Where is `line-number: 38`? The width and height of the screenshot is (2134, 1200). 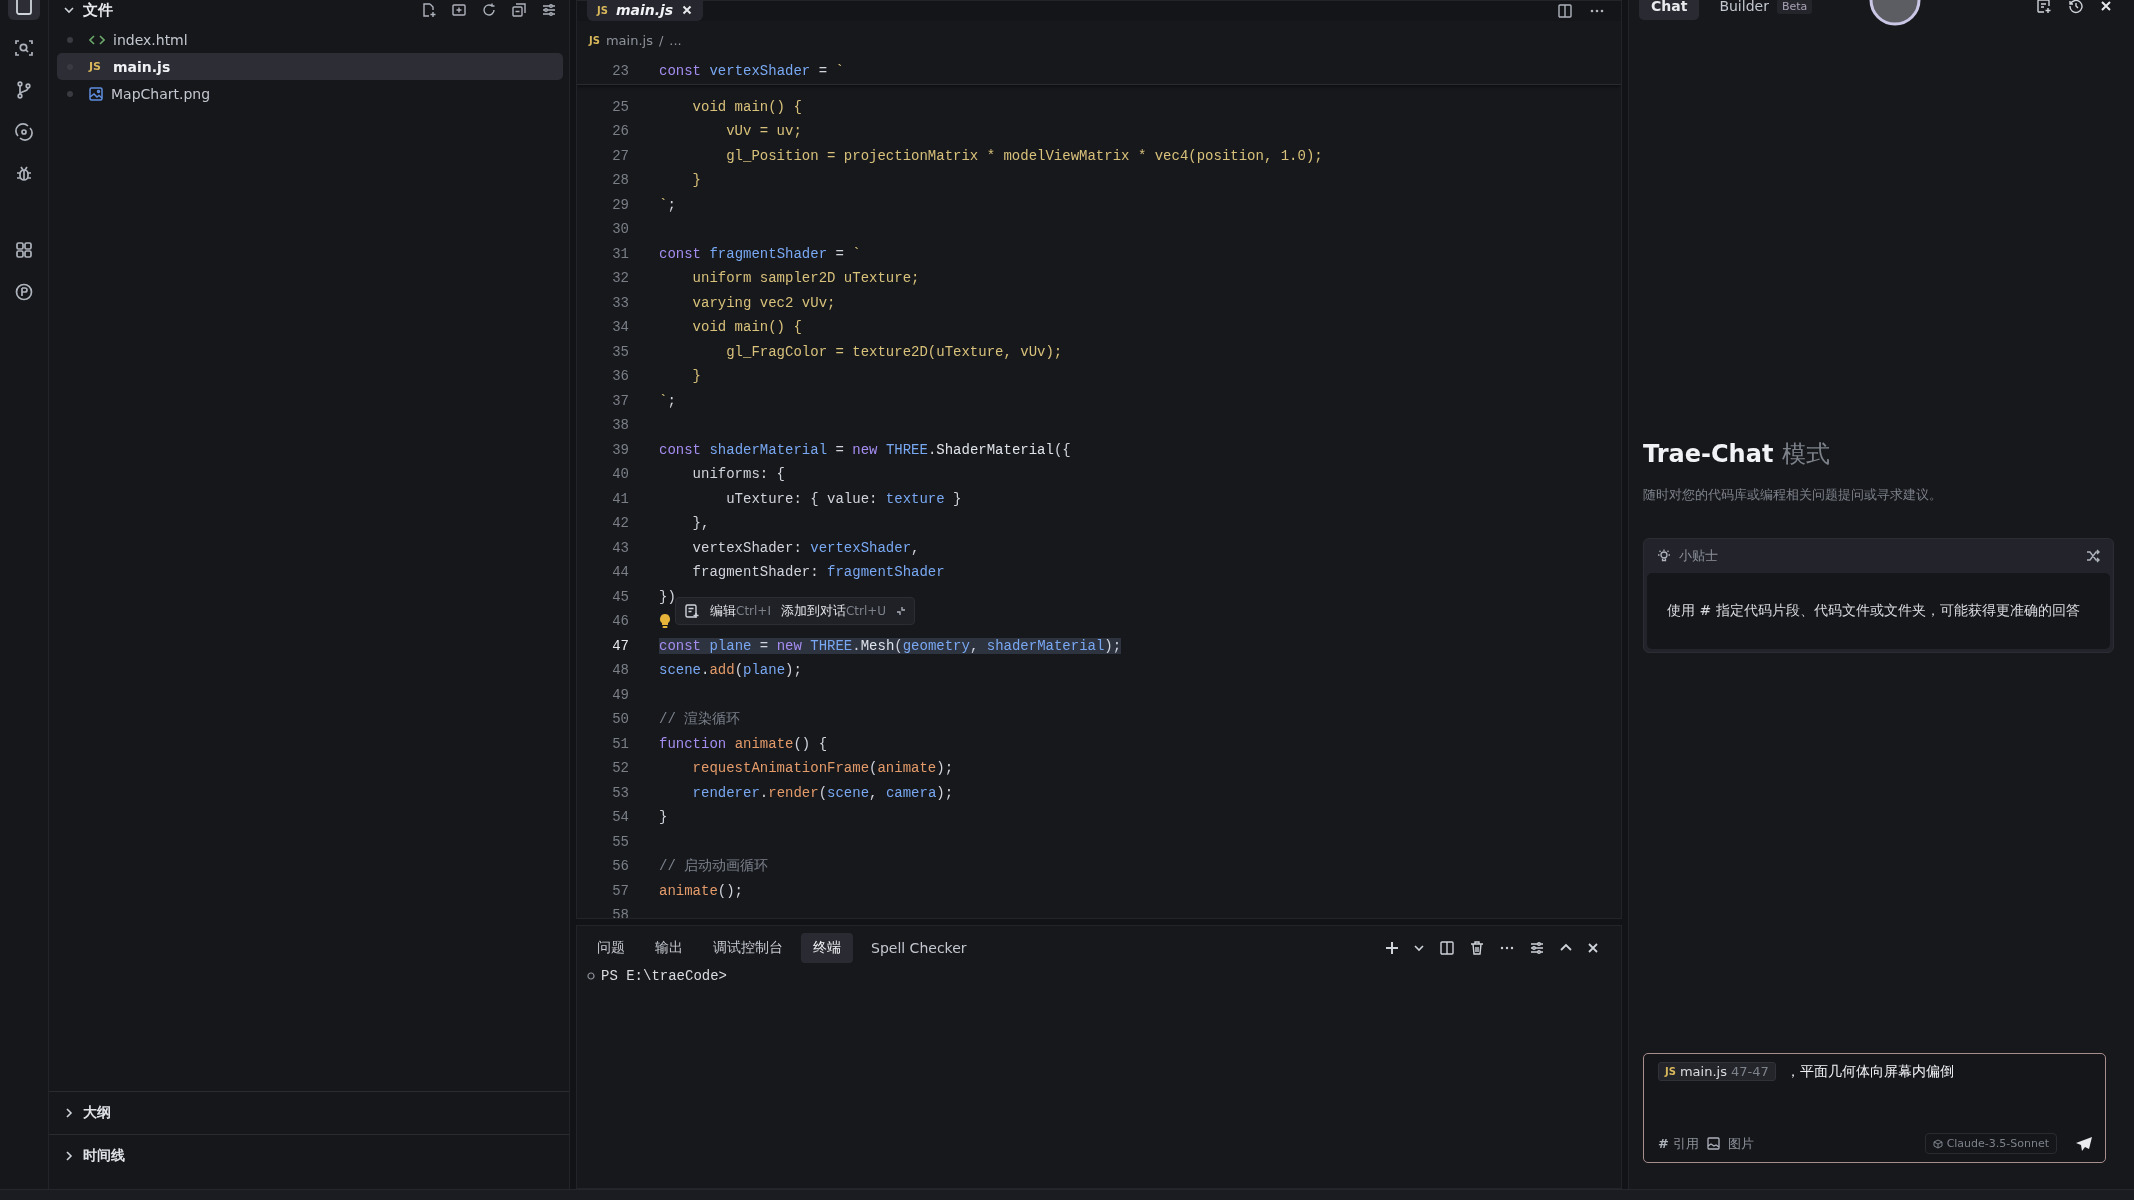
line-number: 38 is located at coordinates (620, 425).